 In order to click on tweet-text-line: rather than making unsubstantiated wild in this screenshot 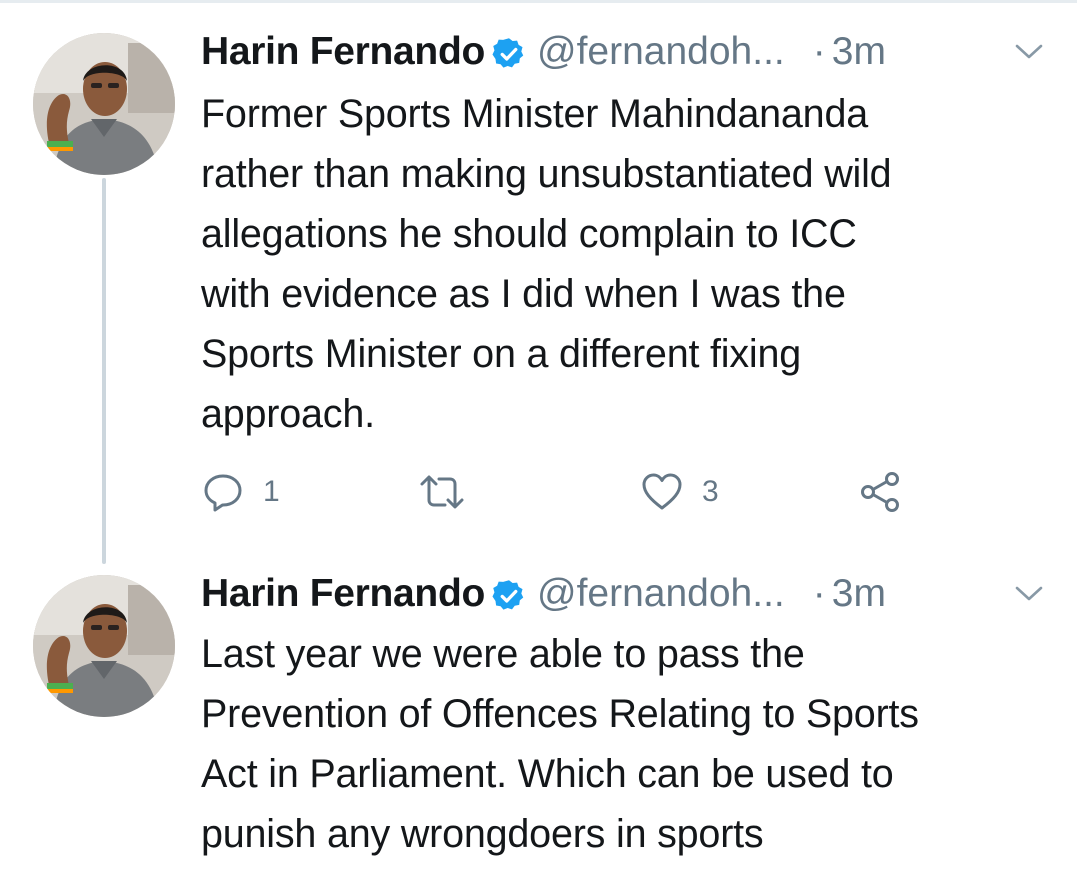, I will do `click(546, 174)`.